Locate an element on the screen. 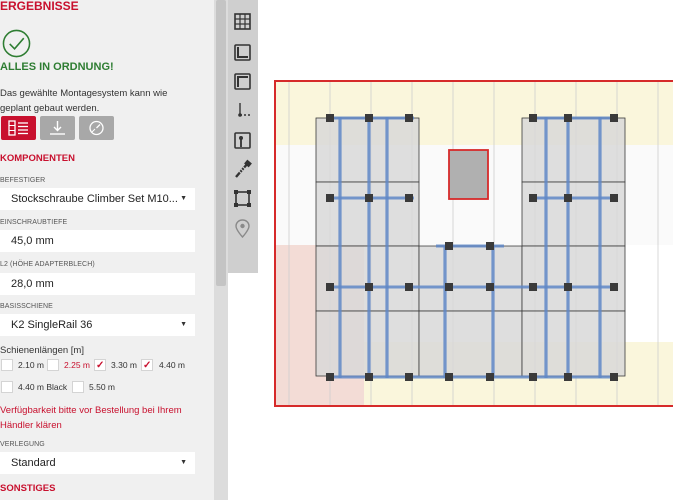 This screenshot has width=673, height=500. scrollbar-thumb is located at coordinates (221, 143).